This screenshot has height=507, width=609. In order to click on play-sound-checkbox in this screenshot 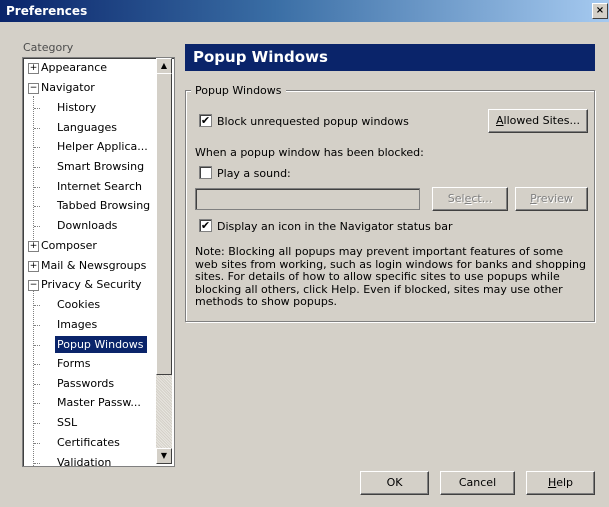, I will do `click(205, 172)`.